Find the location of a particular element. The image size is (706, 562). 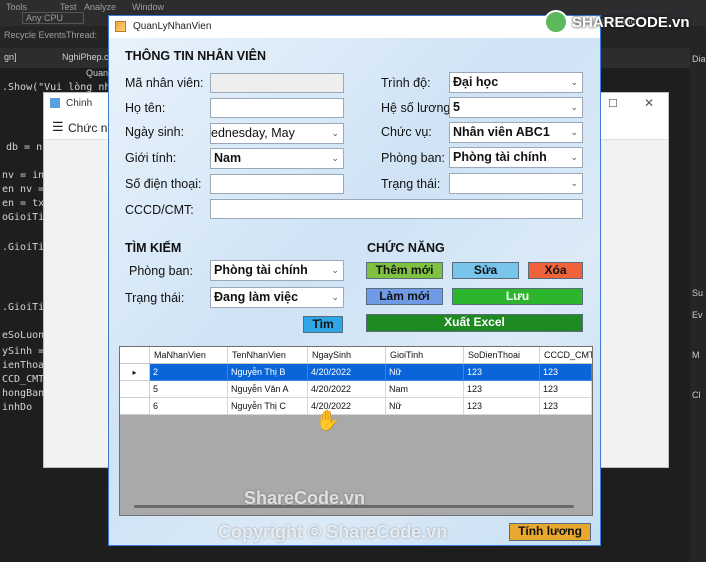

cell-ten-nhan-vien: Nguyễn Văn A is located at coordinates (268, 389).